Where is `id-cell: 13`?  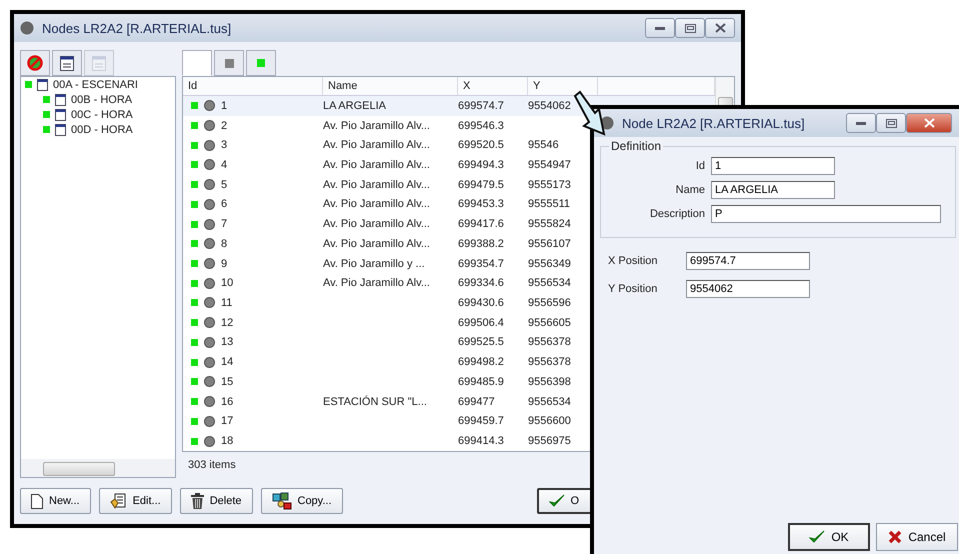 id-cell: 13 is located at coordinates (227, 342).